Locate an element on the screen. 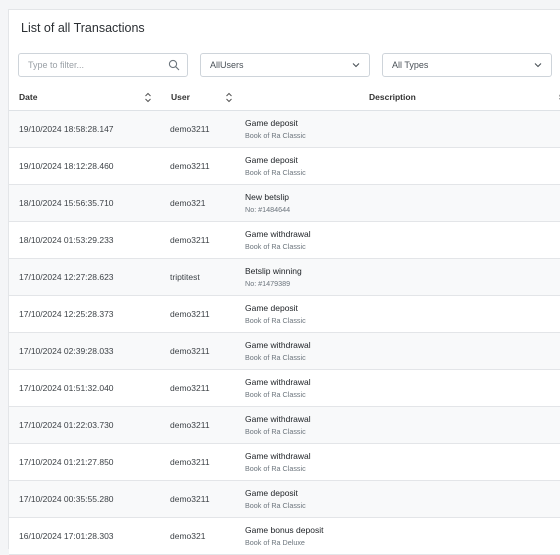  cell-date: 17/10/2024 12:27:28.623 is located at coordinates (85, 277).